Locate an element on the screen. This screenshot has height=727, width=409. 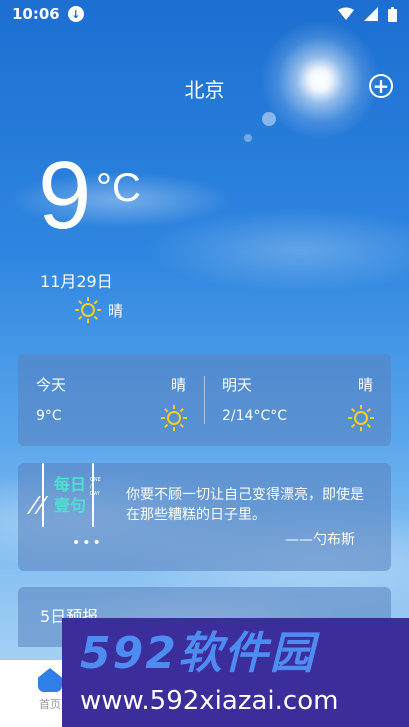
current-date: 11月29日 is located at coordinates (76, 281).